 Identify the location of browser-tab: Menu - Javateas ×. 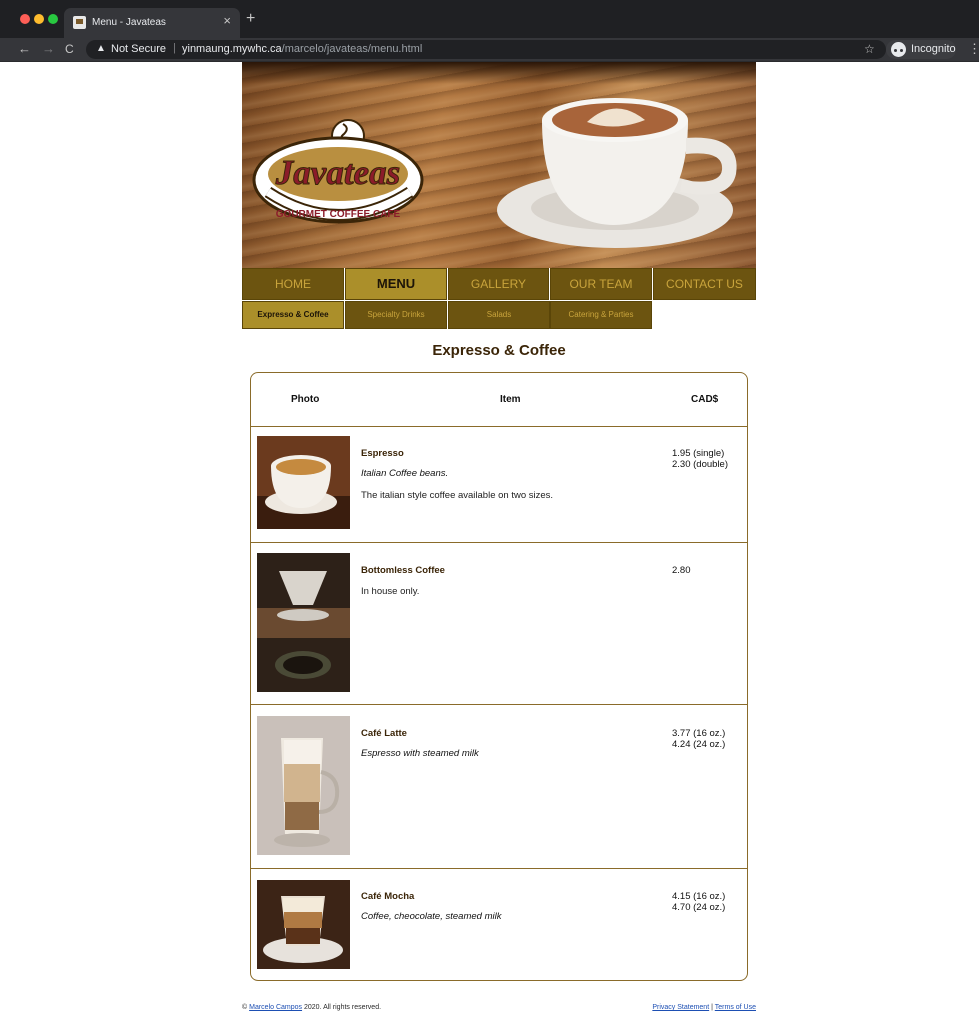
(152, 23).